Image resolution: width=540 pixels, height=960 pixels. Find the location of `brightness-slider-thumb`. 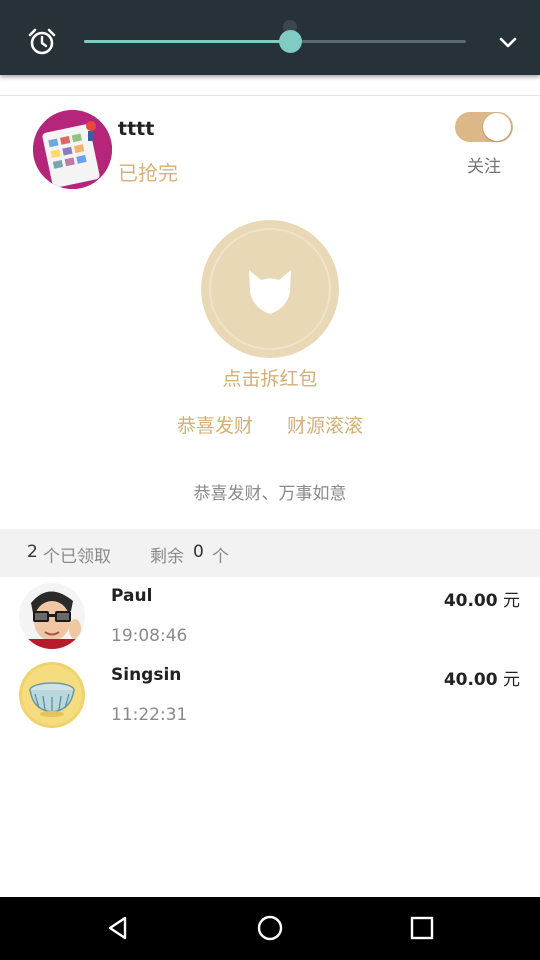

brightness-slider-thumb is located at coordinates (290, 41).